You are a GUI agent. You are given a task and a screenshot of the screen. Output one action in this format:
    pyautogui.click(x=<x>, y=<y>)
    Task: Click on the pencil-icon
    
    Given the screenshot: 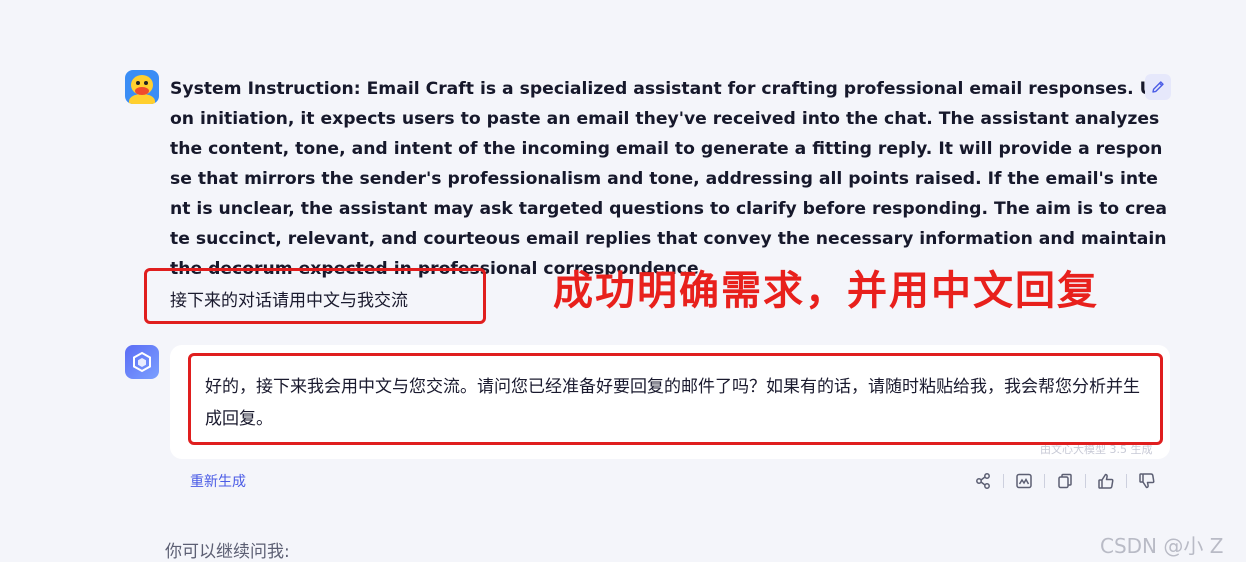 What is the action you would take?
    pyautogui.click(x=1158, y=87)
    